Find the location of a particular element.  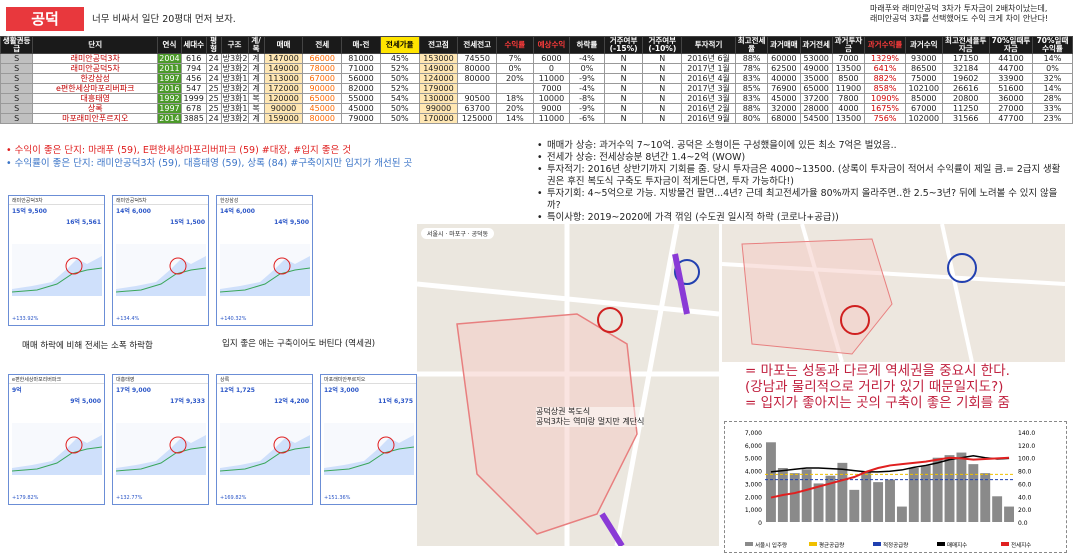

table-cell: 54% is located at coordinates (399, 98).